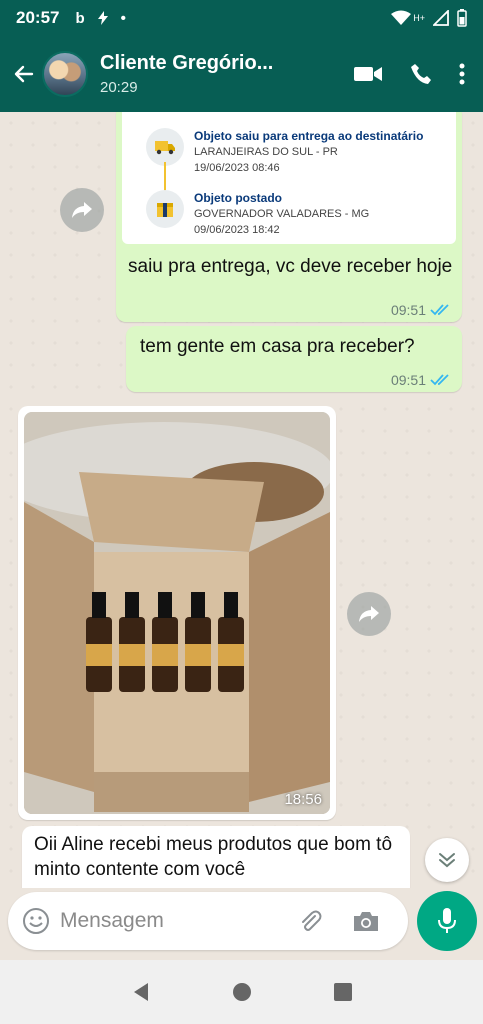 This screenshot has width=483, height=1024. I want to click on mic-button, so click(447, 921).